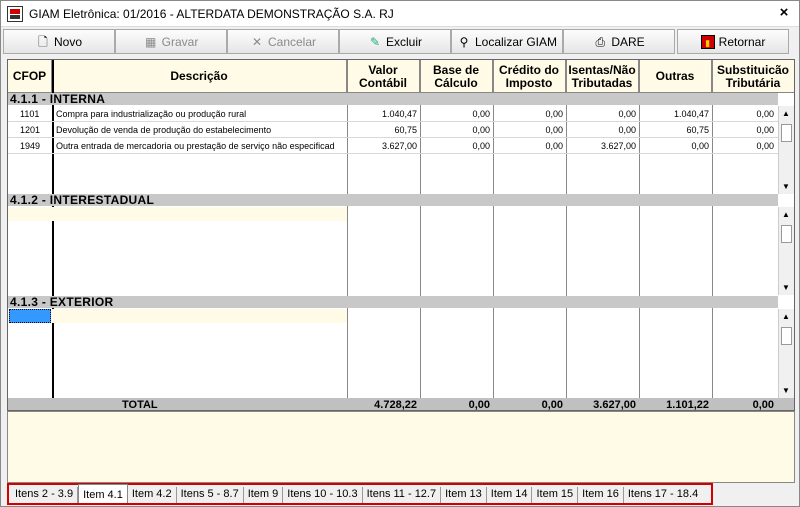  Describe the element at coordinates (786, 150) in the screenshot. I see `scrollbar-interna: ▲ ▼` at that location.